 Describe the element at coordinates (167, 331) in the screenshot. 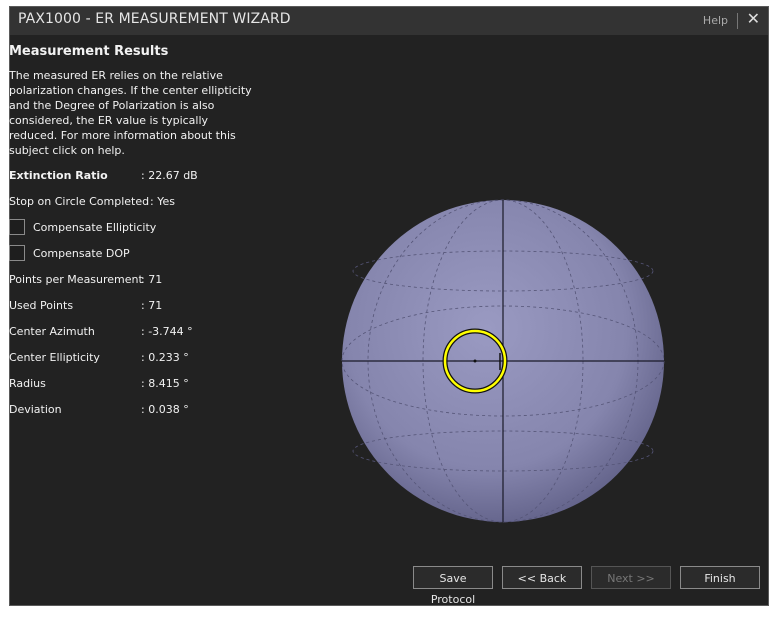

I see `center-azimuth-value: : -3.744 °` at that location.